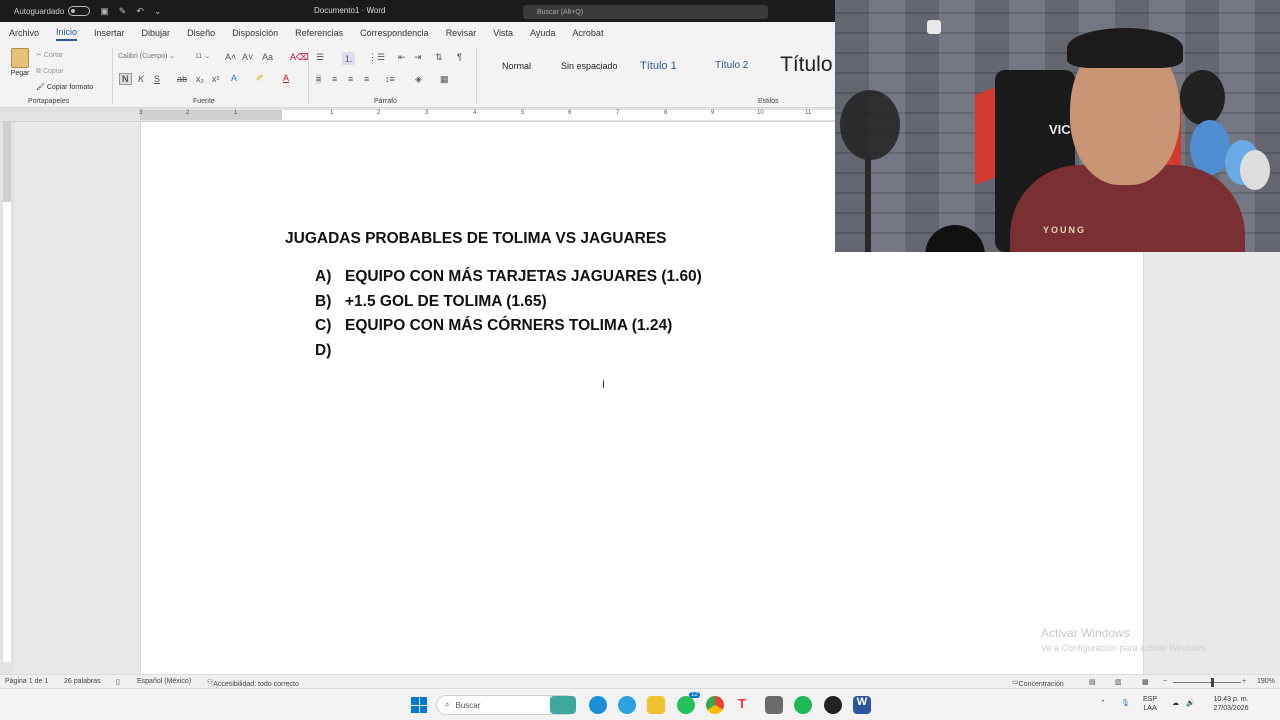 This screenshot has height=720, width=1280. I want to click on tab-correspondencia: Correspondencia, so click(394, 33).